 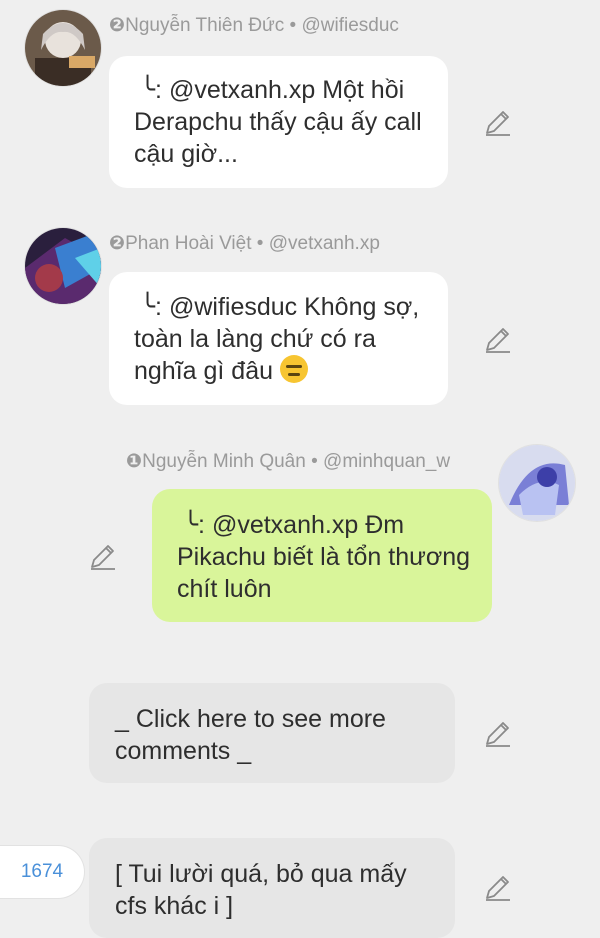 What do you see at coordinates (250, 735) in the screenshot?
I see `see-more-label: _ Click here to see more comments _` at bounding box center [250, 735].